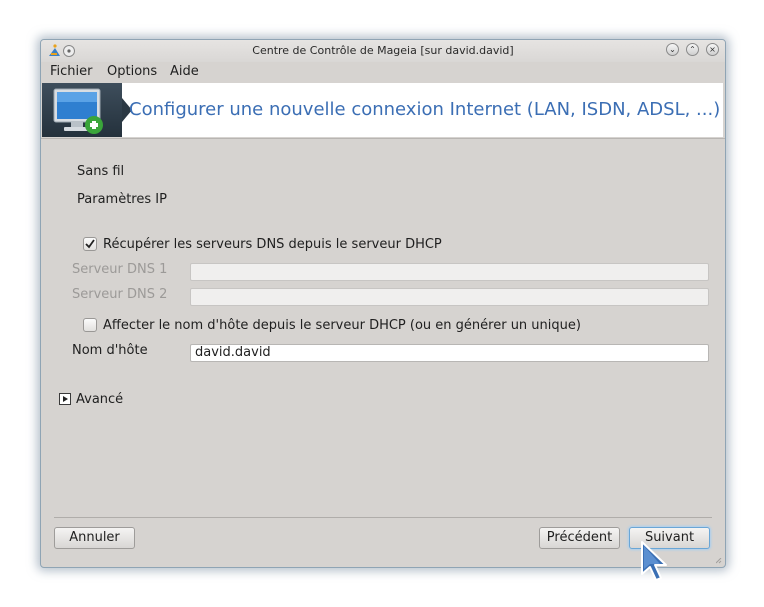 This screenshot has height=607, width=764. Describe the element at coordinates (94, 538) in the screenshot. I see `cancel-button: Annuler` at that location.